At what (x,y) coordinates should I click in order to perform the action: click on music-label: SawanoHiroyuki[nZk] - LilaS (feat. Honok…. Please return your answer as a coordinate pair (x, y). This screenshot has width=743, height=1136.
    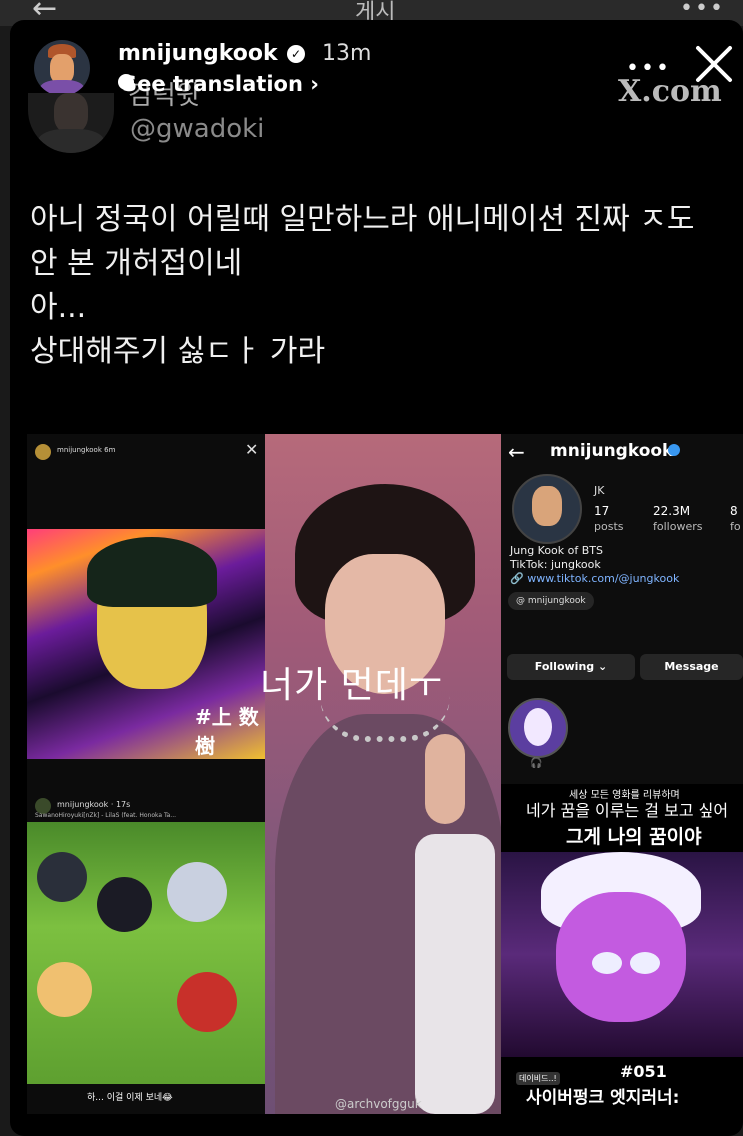
    Looking at the image, I should click on (106, 815).